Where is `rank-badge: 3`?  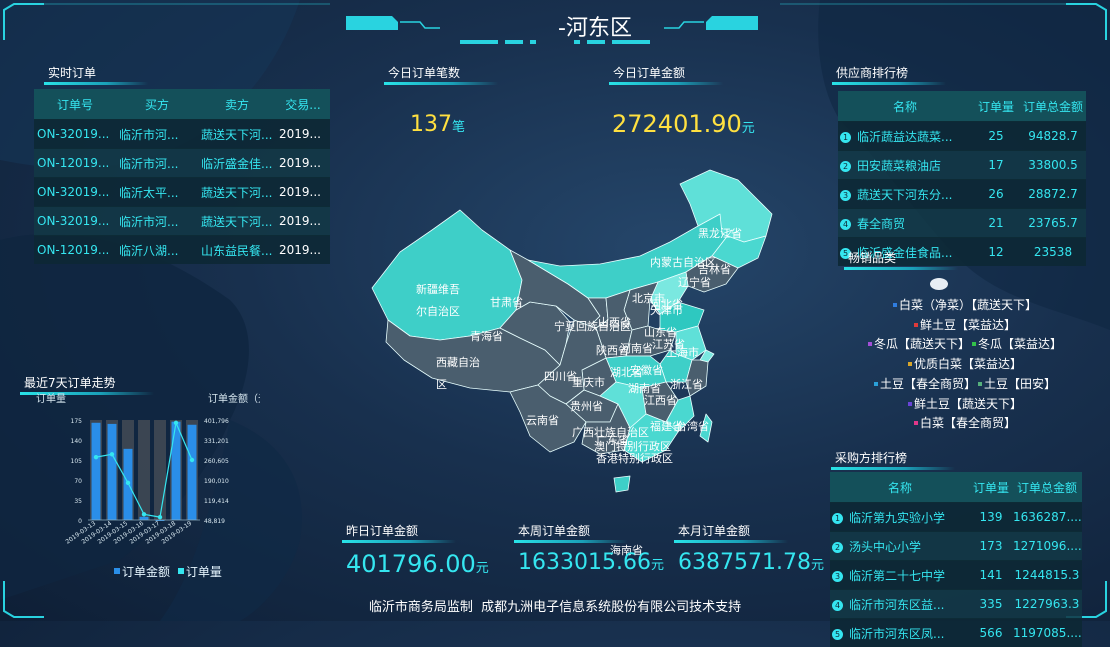
rank-badge: 3 is located at coordinates (837, 576).